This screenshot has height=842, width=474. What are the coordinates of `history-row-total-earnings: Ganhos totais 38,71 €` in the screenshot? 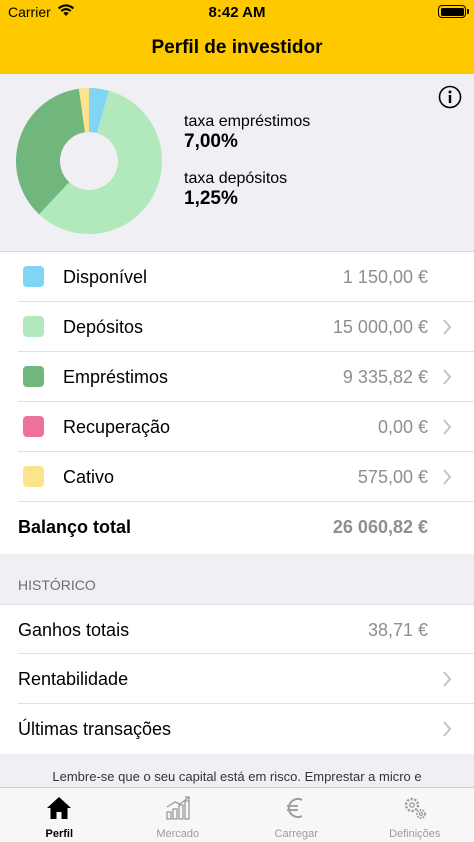 It's located at (237, 629).